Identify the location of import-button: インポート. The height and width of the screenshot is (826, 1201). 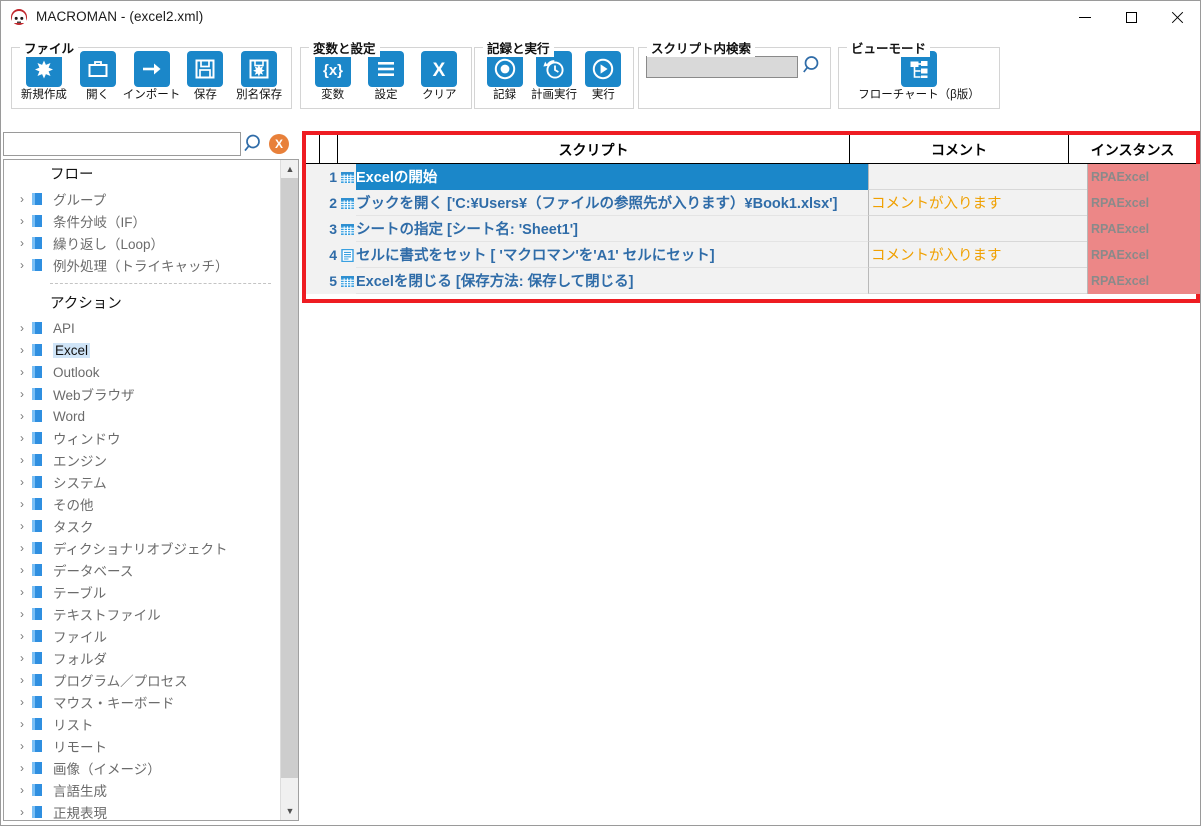
(151, 76).